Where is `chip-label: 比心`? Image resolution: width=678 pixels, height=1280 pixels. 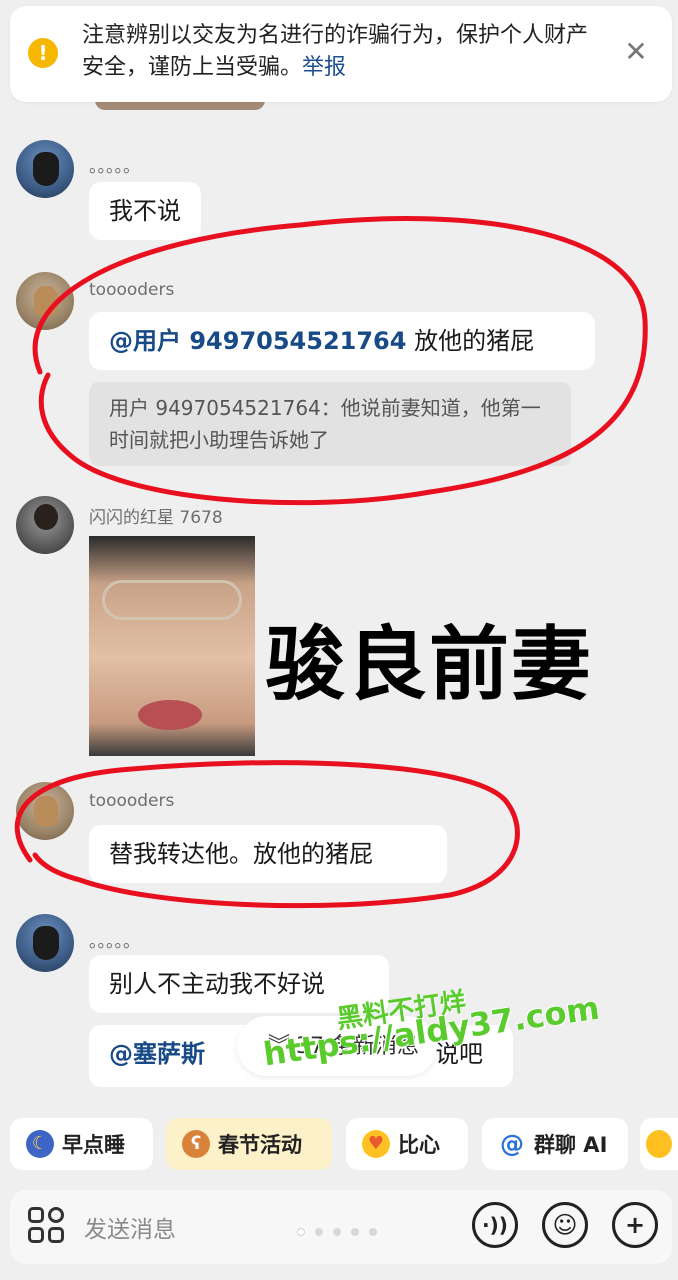 chip-label: 比心 is located at coordinates (419, 1145).